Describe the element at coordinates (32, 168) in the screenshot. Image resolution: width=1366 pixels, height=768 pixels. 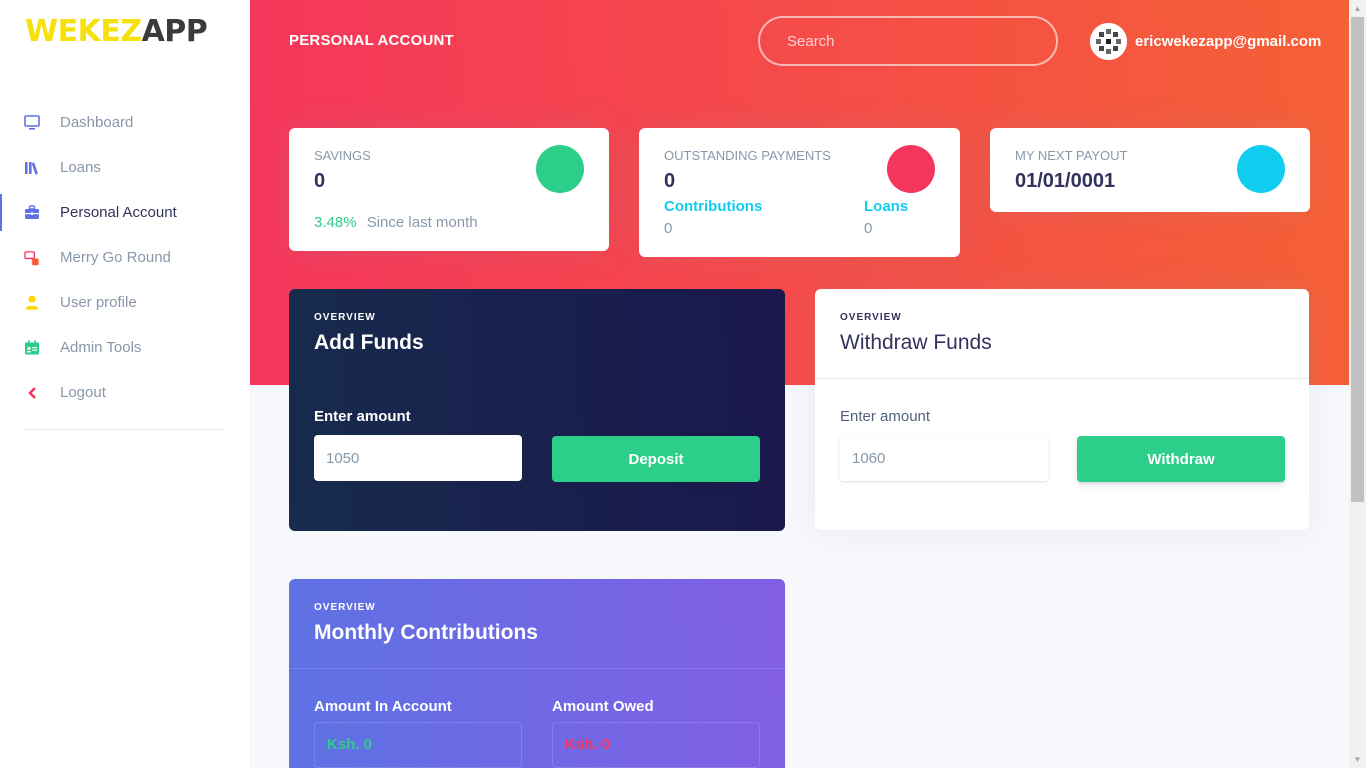
I see `books-icon` at that location.